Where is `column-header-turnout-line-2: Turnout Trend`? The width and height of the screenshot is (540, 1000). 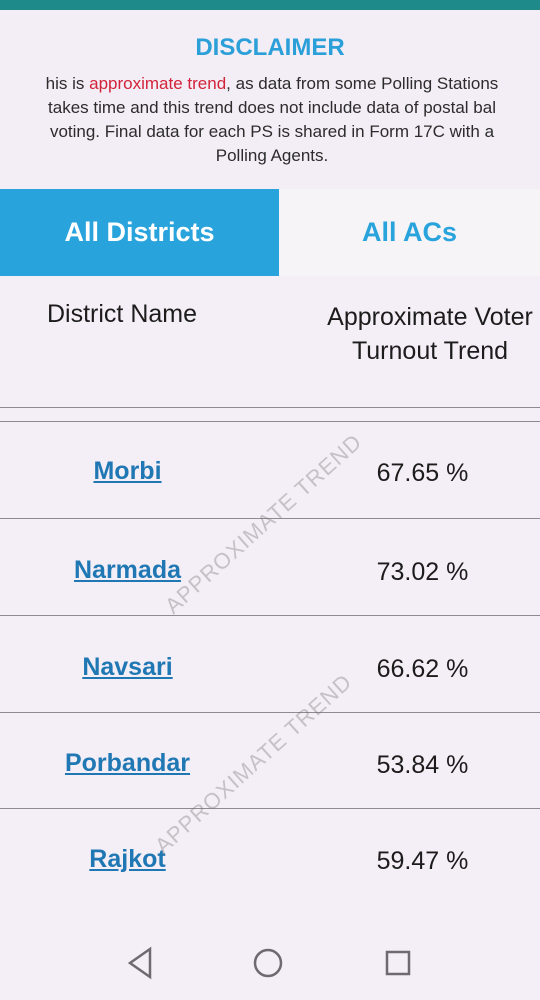 column-header-turnout-line-2: Turnout Trend is located at coordinates (430, 351).